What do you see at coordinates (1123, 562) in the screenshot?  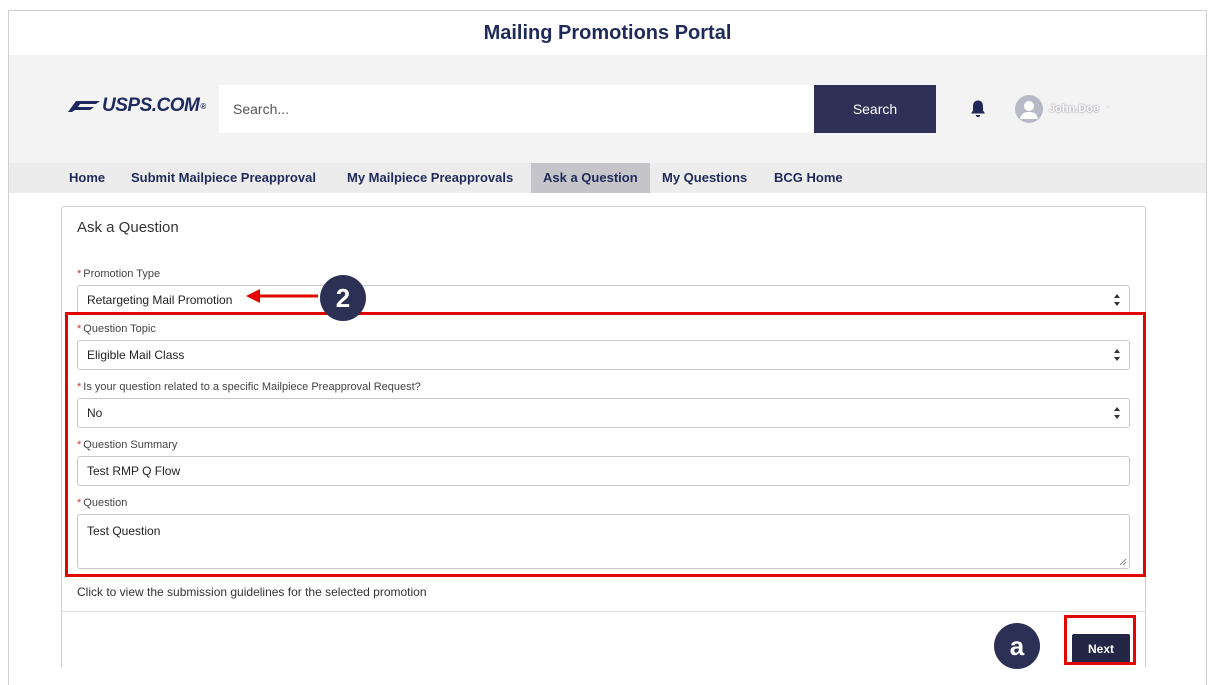 I see `resize-grip-icon` at bounding box center [1123, 562].